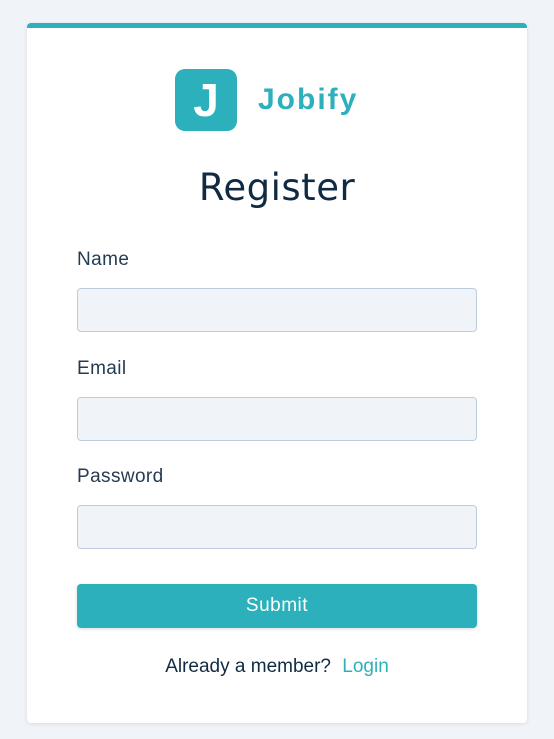  What do you see at coordinates (206, 100) in the screenshot?
I see `logo-mark: J` at bounding box center [206, 100].